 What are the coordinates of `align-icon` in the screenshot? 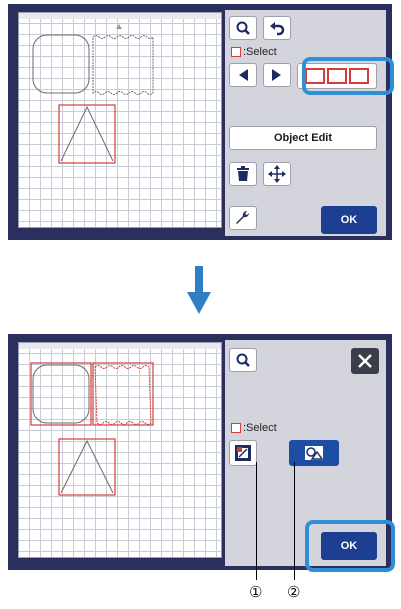 It's located at (243, 453).